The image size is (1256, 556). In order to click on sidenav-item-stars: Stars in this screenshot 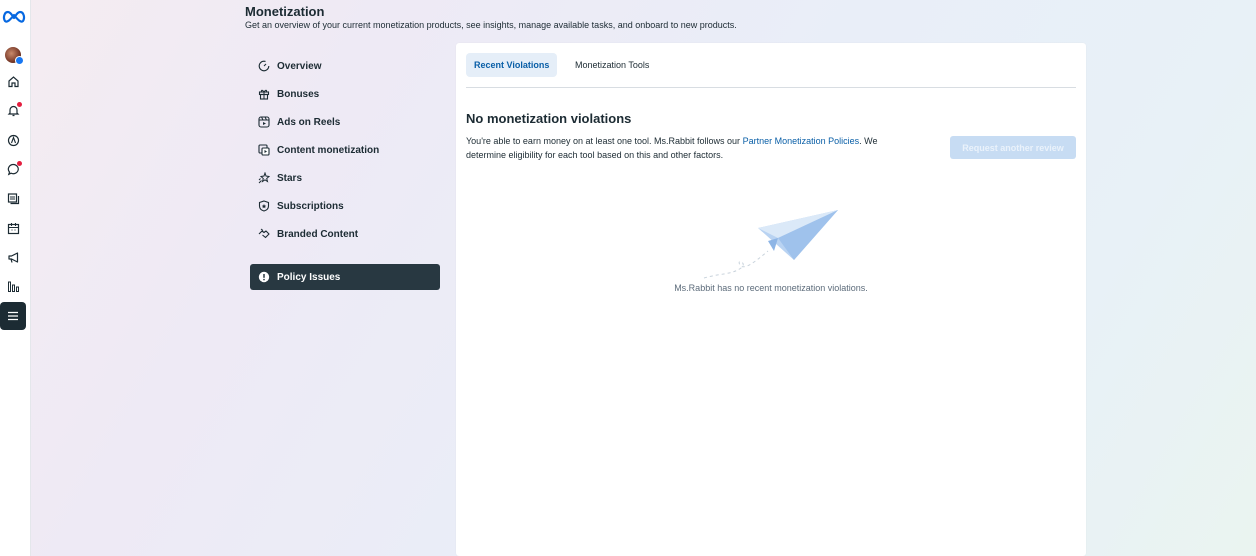, I will do `click(345, 178)`.